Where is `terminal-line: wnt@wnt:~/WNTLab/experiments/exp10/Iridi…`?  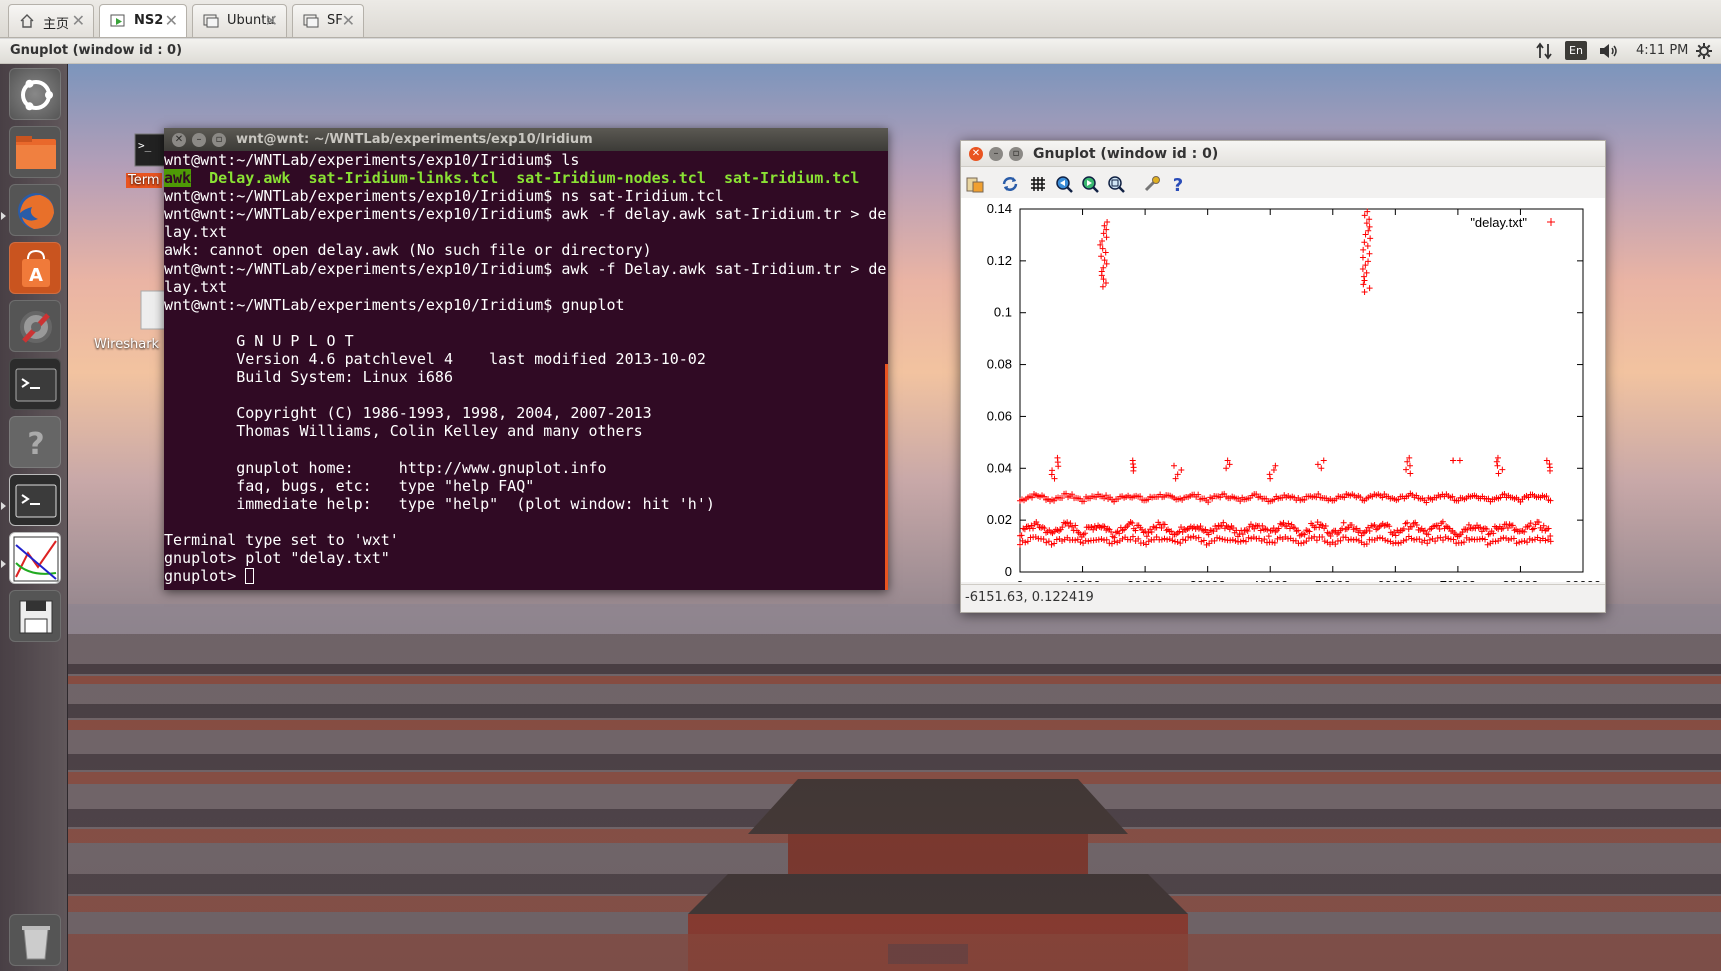
terminal-line: wnt@wnt:~/WNTLab/experiments/exp10/Iridi… is located at coordinates (526, 160).